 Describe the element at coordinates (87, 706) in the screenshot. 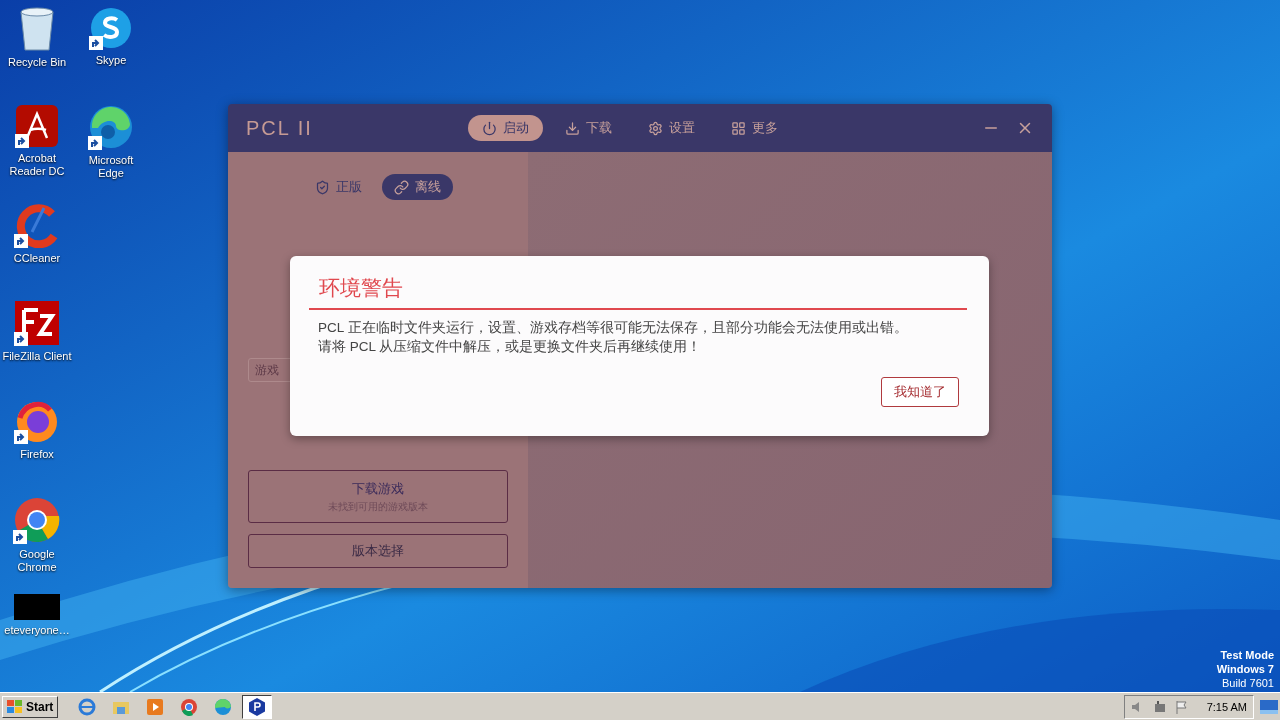

I see `ie-icon` at that location.